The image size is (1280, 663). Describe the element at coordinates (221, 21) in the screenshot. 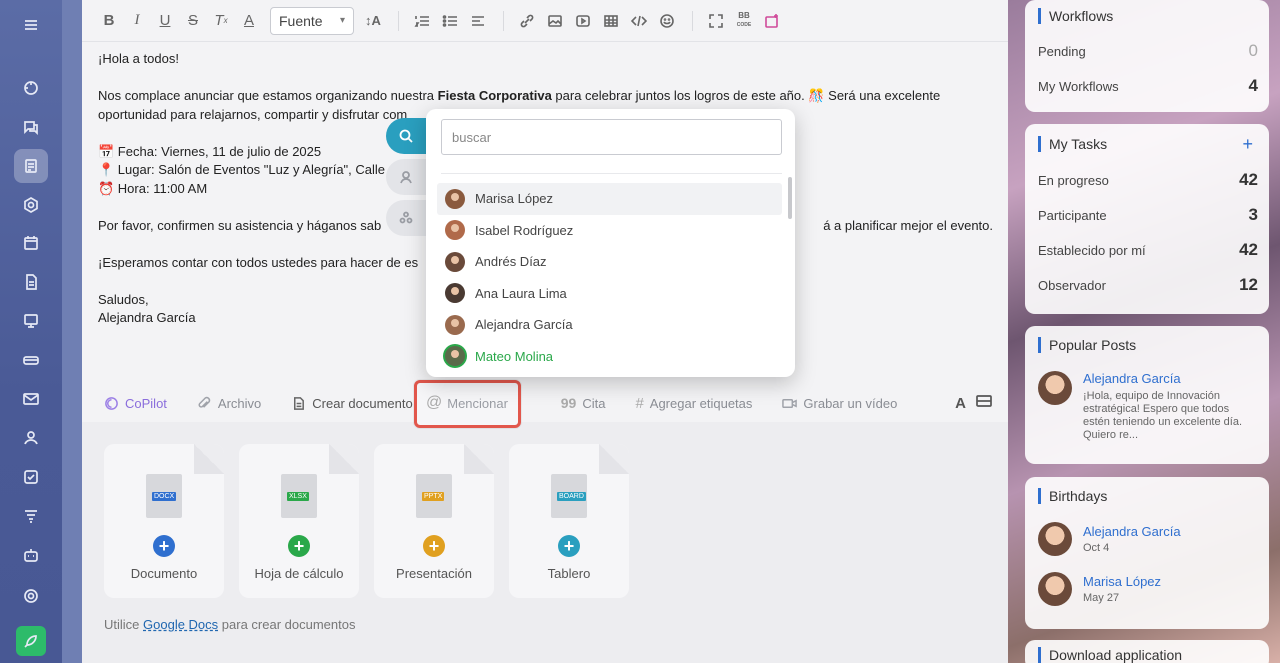

I see `clear-format-icon: Tx` at that location.